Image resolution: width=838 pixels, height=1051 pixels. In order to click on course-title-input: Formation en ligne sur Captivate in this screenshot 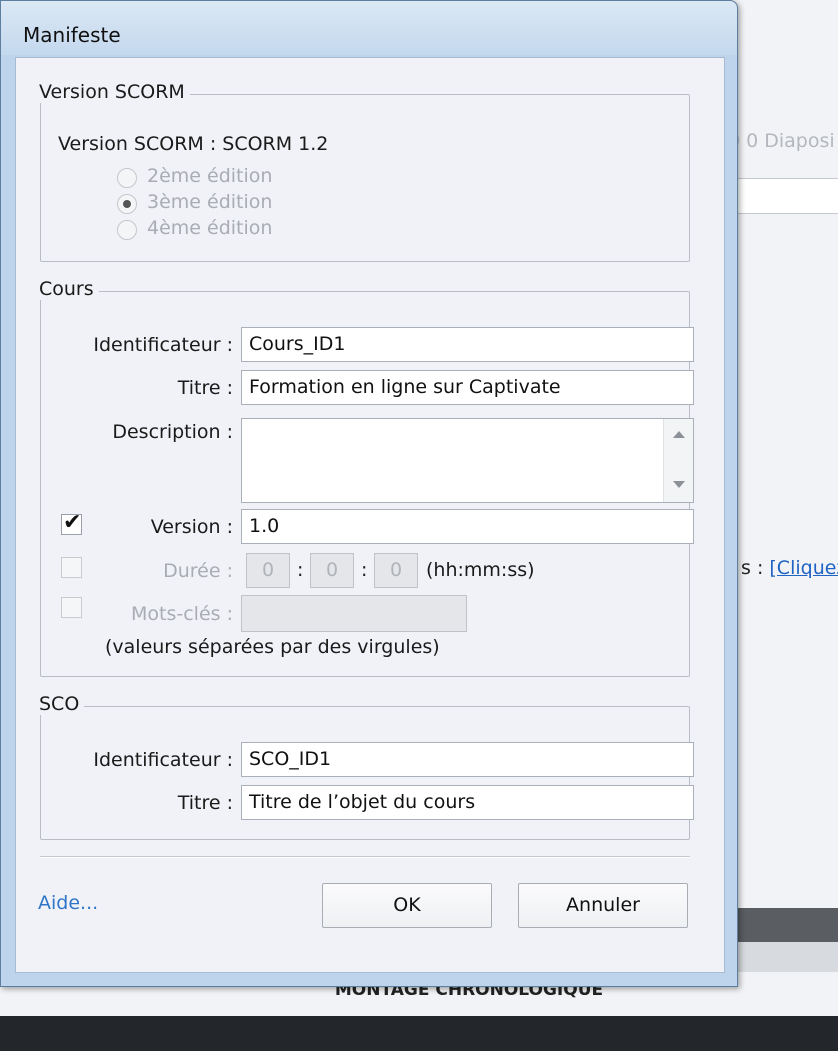, I will do `click(467, 387)`.